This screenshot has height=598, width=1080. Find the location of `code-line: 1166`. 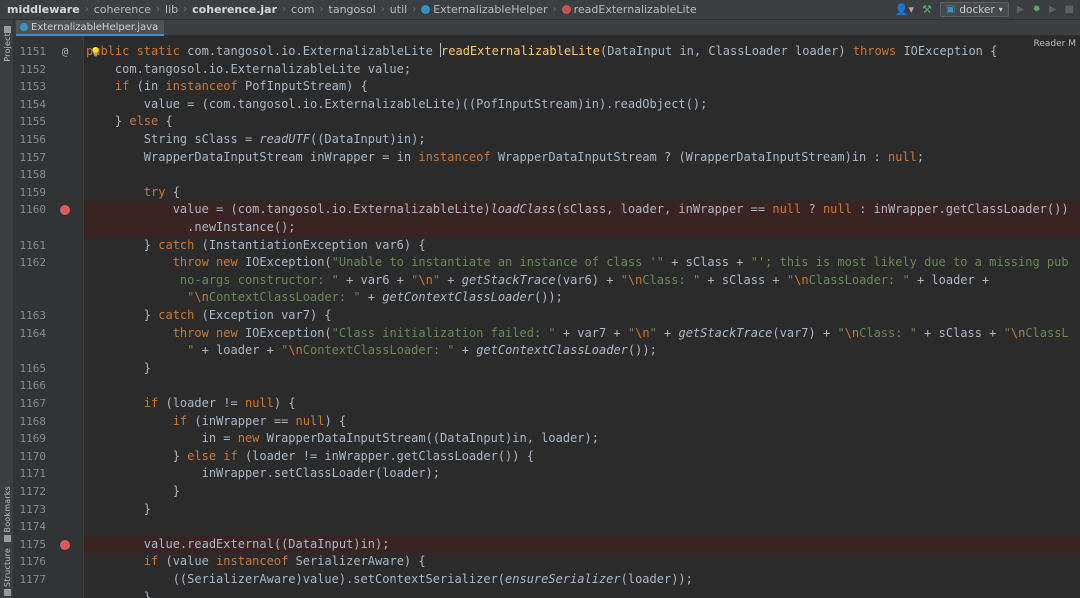

code-line: 1166 is located at coordinates (547, 386).